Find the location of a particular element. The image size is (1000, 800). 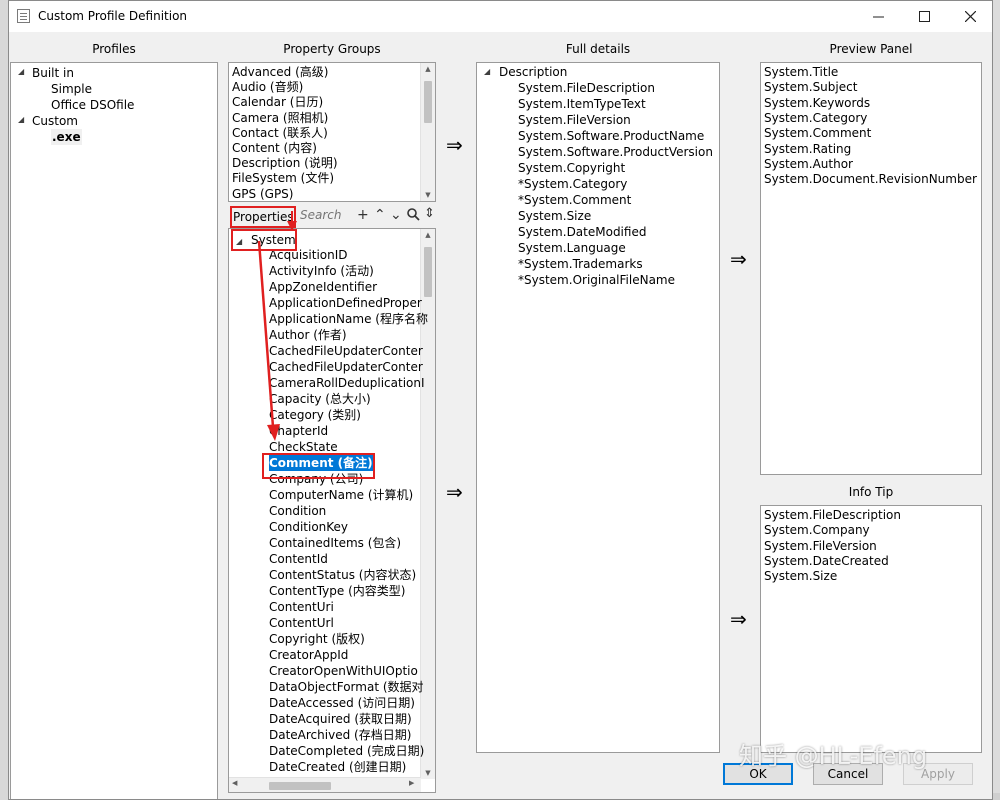

annotation-arrows is located at coordinates (277, 326).